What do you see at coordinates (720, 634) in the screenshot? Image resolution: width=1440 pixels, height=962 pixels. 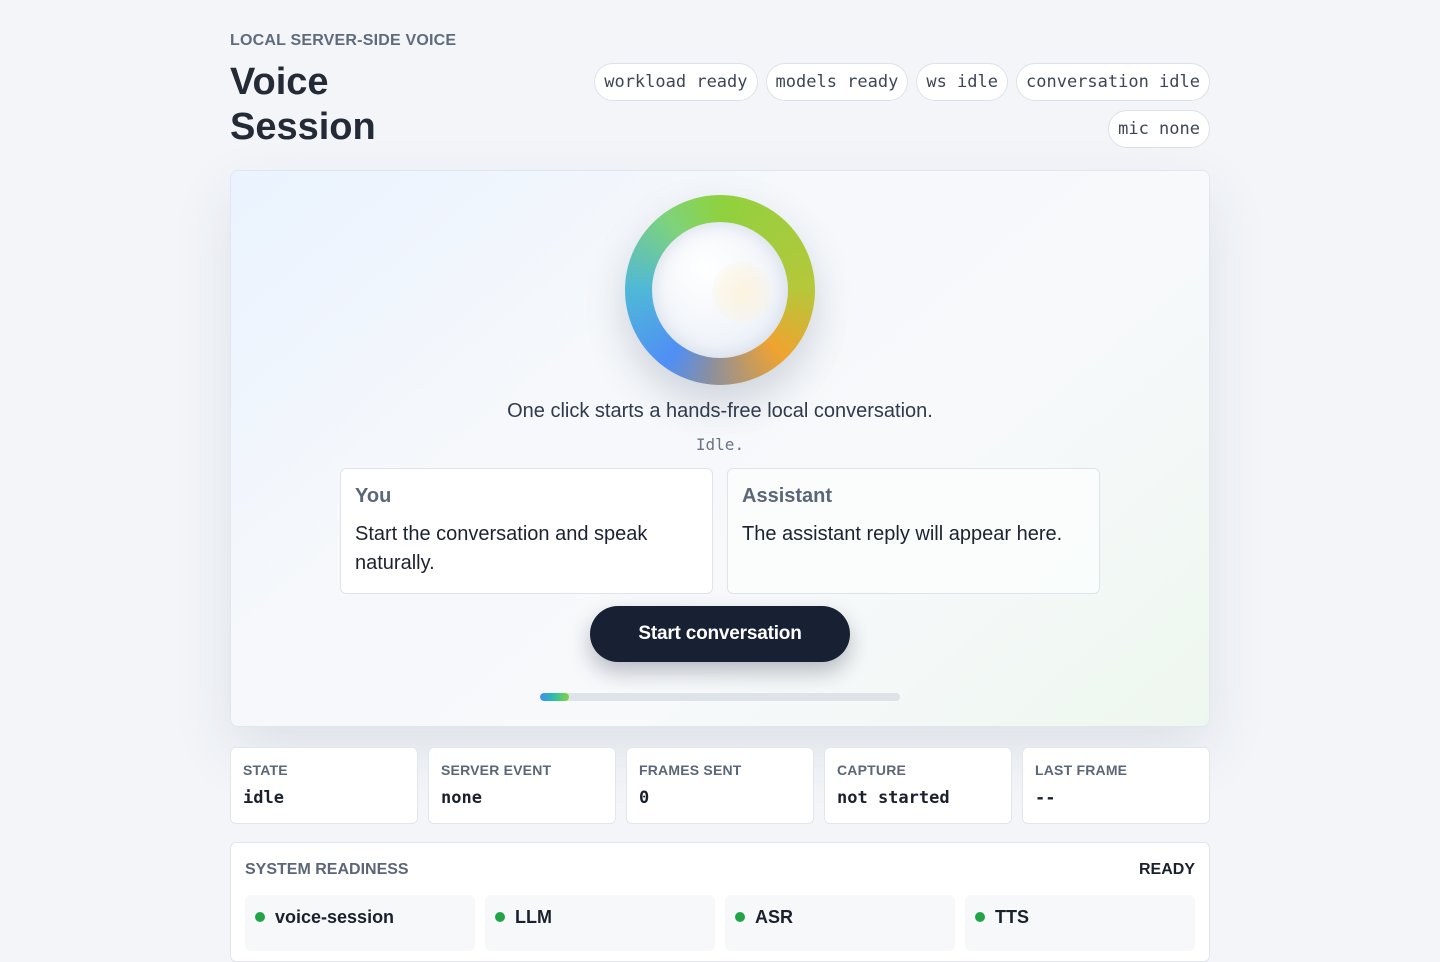 I see `start-conversation-button: Start conversation` at bounding box center [720, 634].